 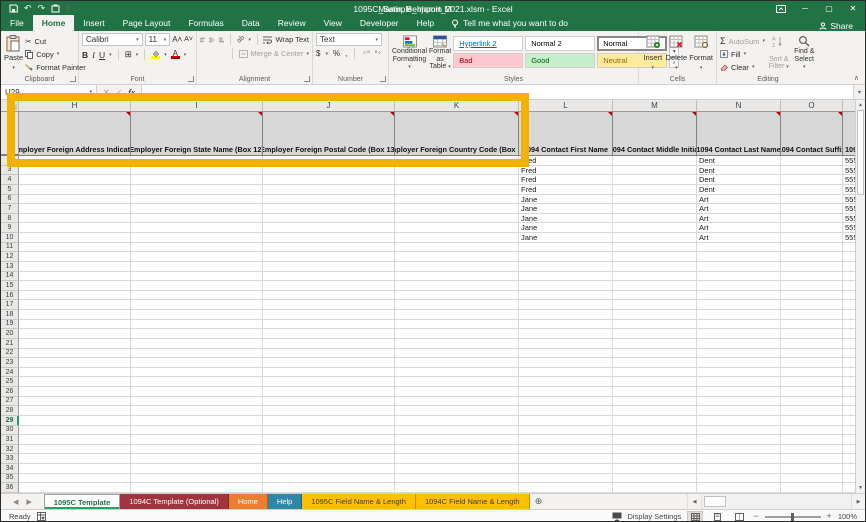 I want to click on number-format-combo: Text ▾, so click(x=349, y=39).